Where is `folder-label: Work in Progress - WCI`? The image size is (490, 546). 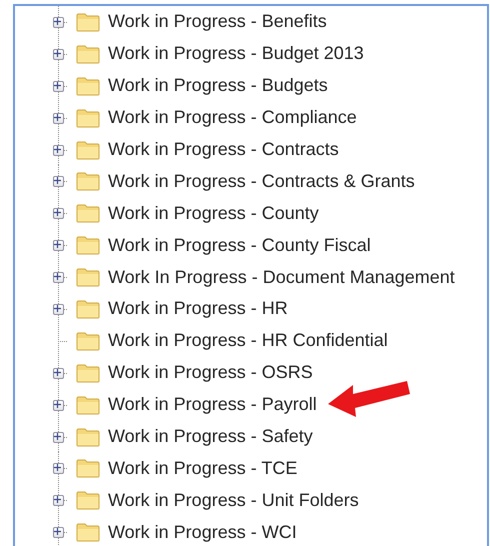
folder-label: Work in Progress - WCI is located at coordinates (202, 532).